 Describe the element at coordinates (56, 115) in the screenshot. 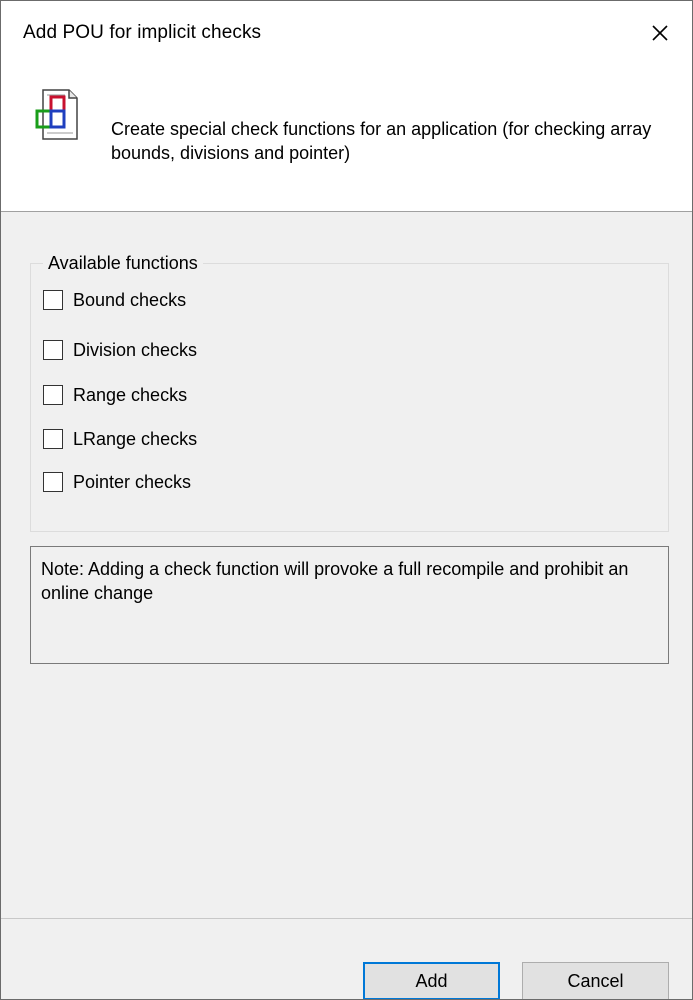

I see `pou-document-icon` at that location.